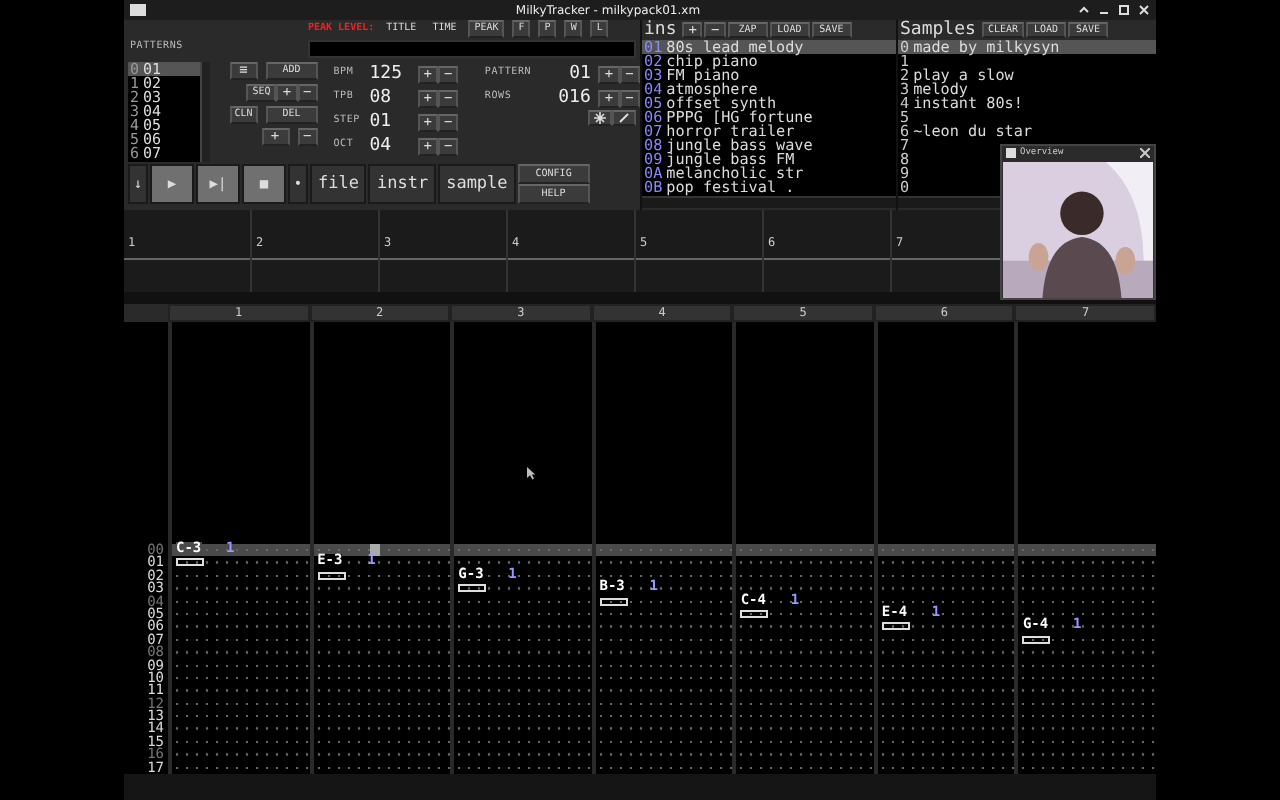 The height and width of the screenshot is (800, 1280). I want to click on transport-button: sample, so click(477, 184).